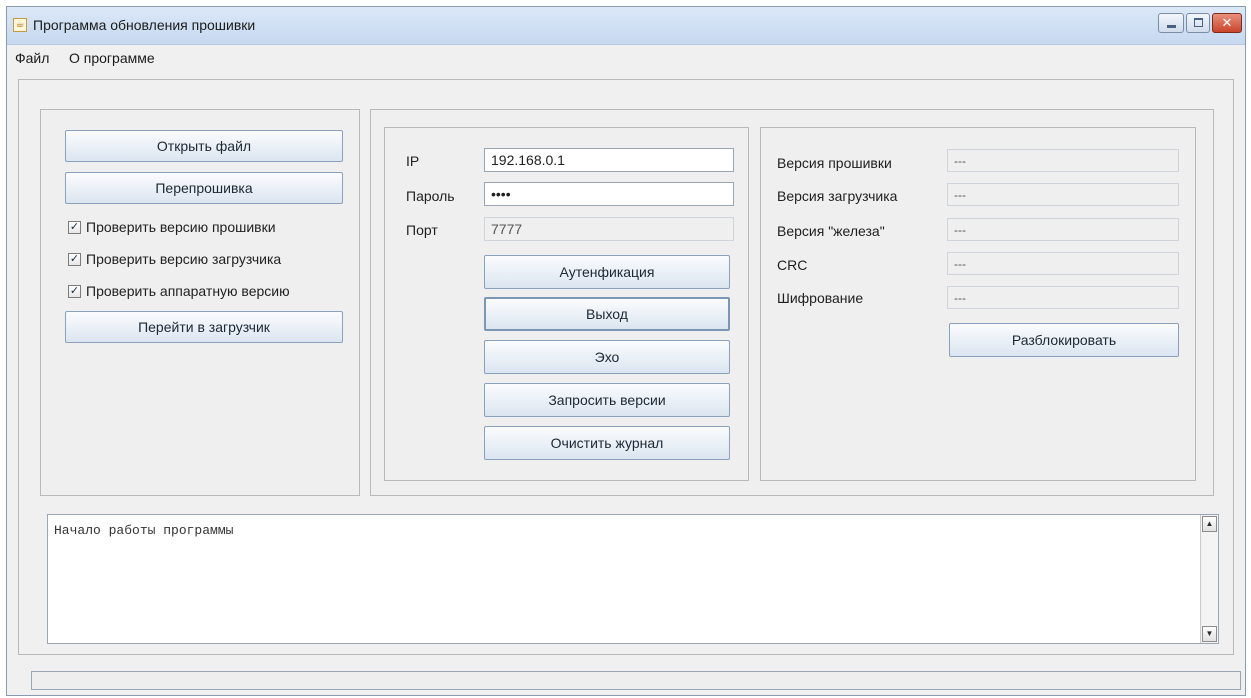  What do you see at coordinates (1063, 229) in the screenshot?
I see `hardware-version-field` at bounding box center [1063, 229].